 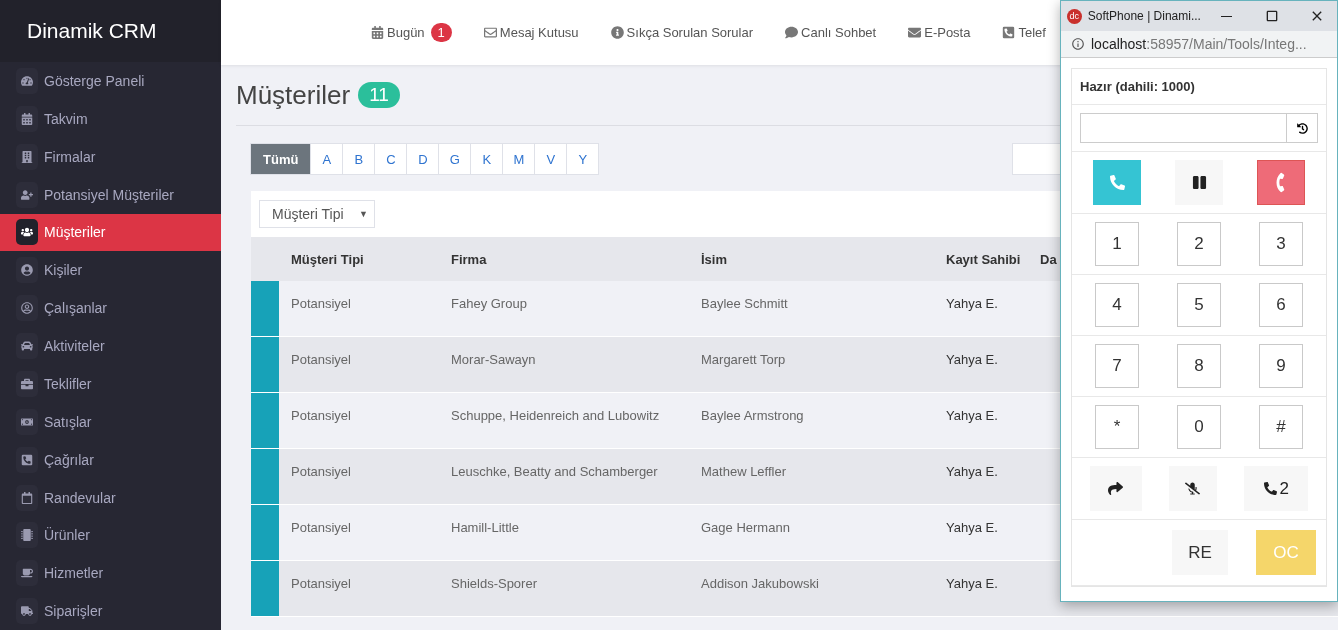 I want to click on sidebar-label: Satışlar, so click(x=68, y=421).